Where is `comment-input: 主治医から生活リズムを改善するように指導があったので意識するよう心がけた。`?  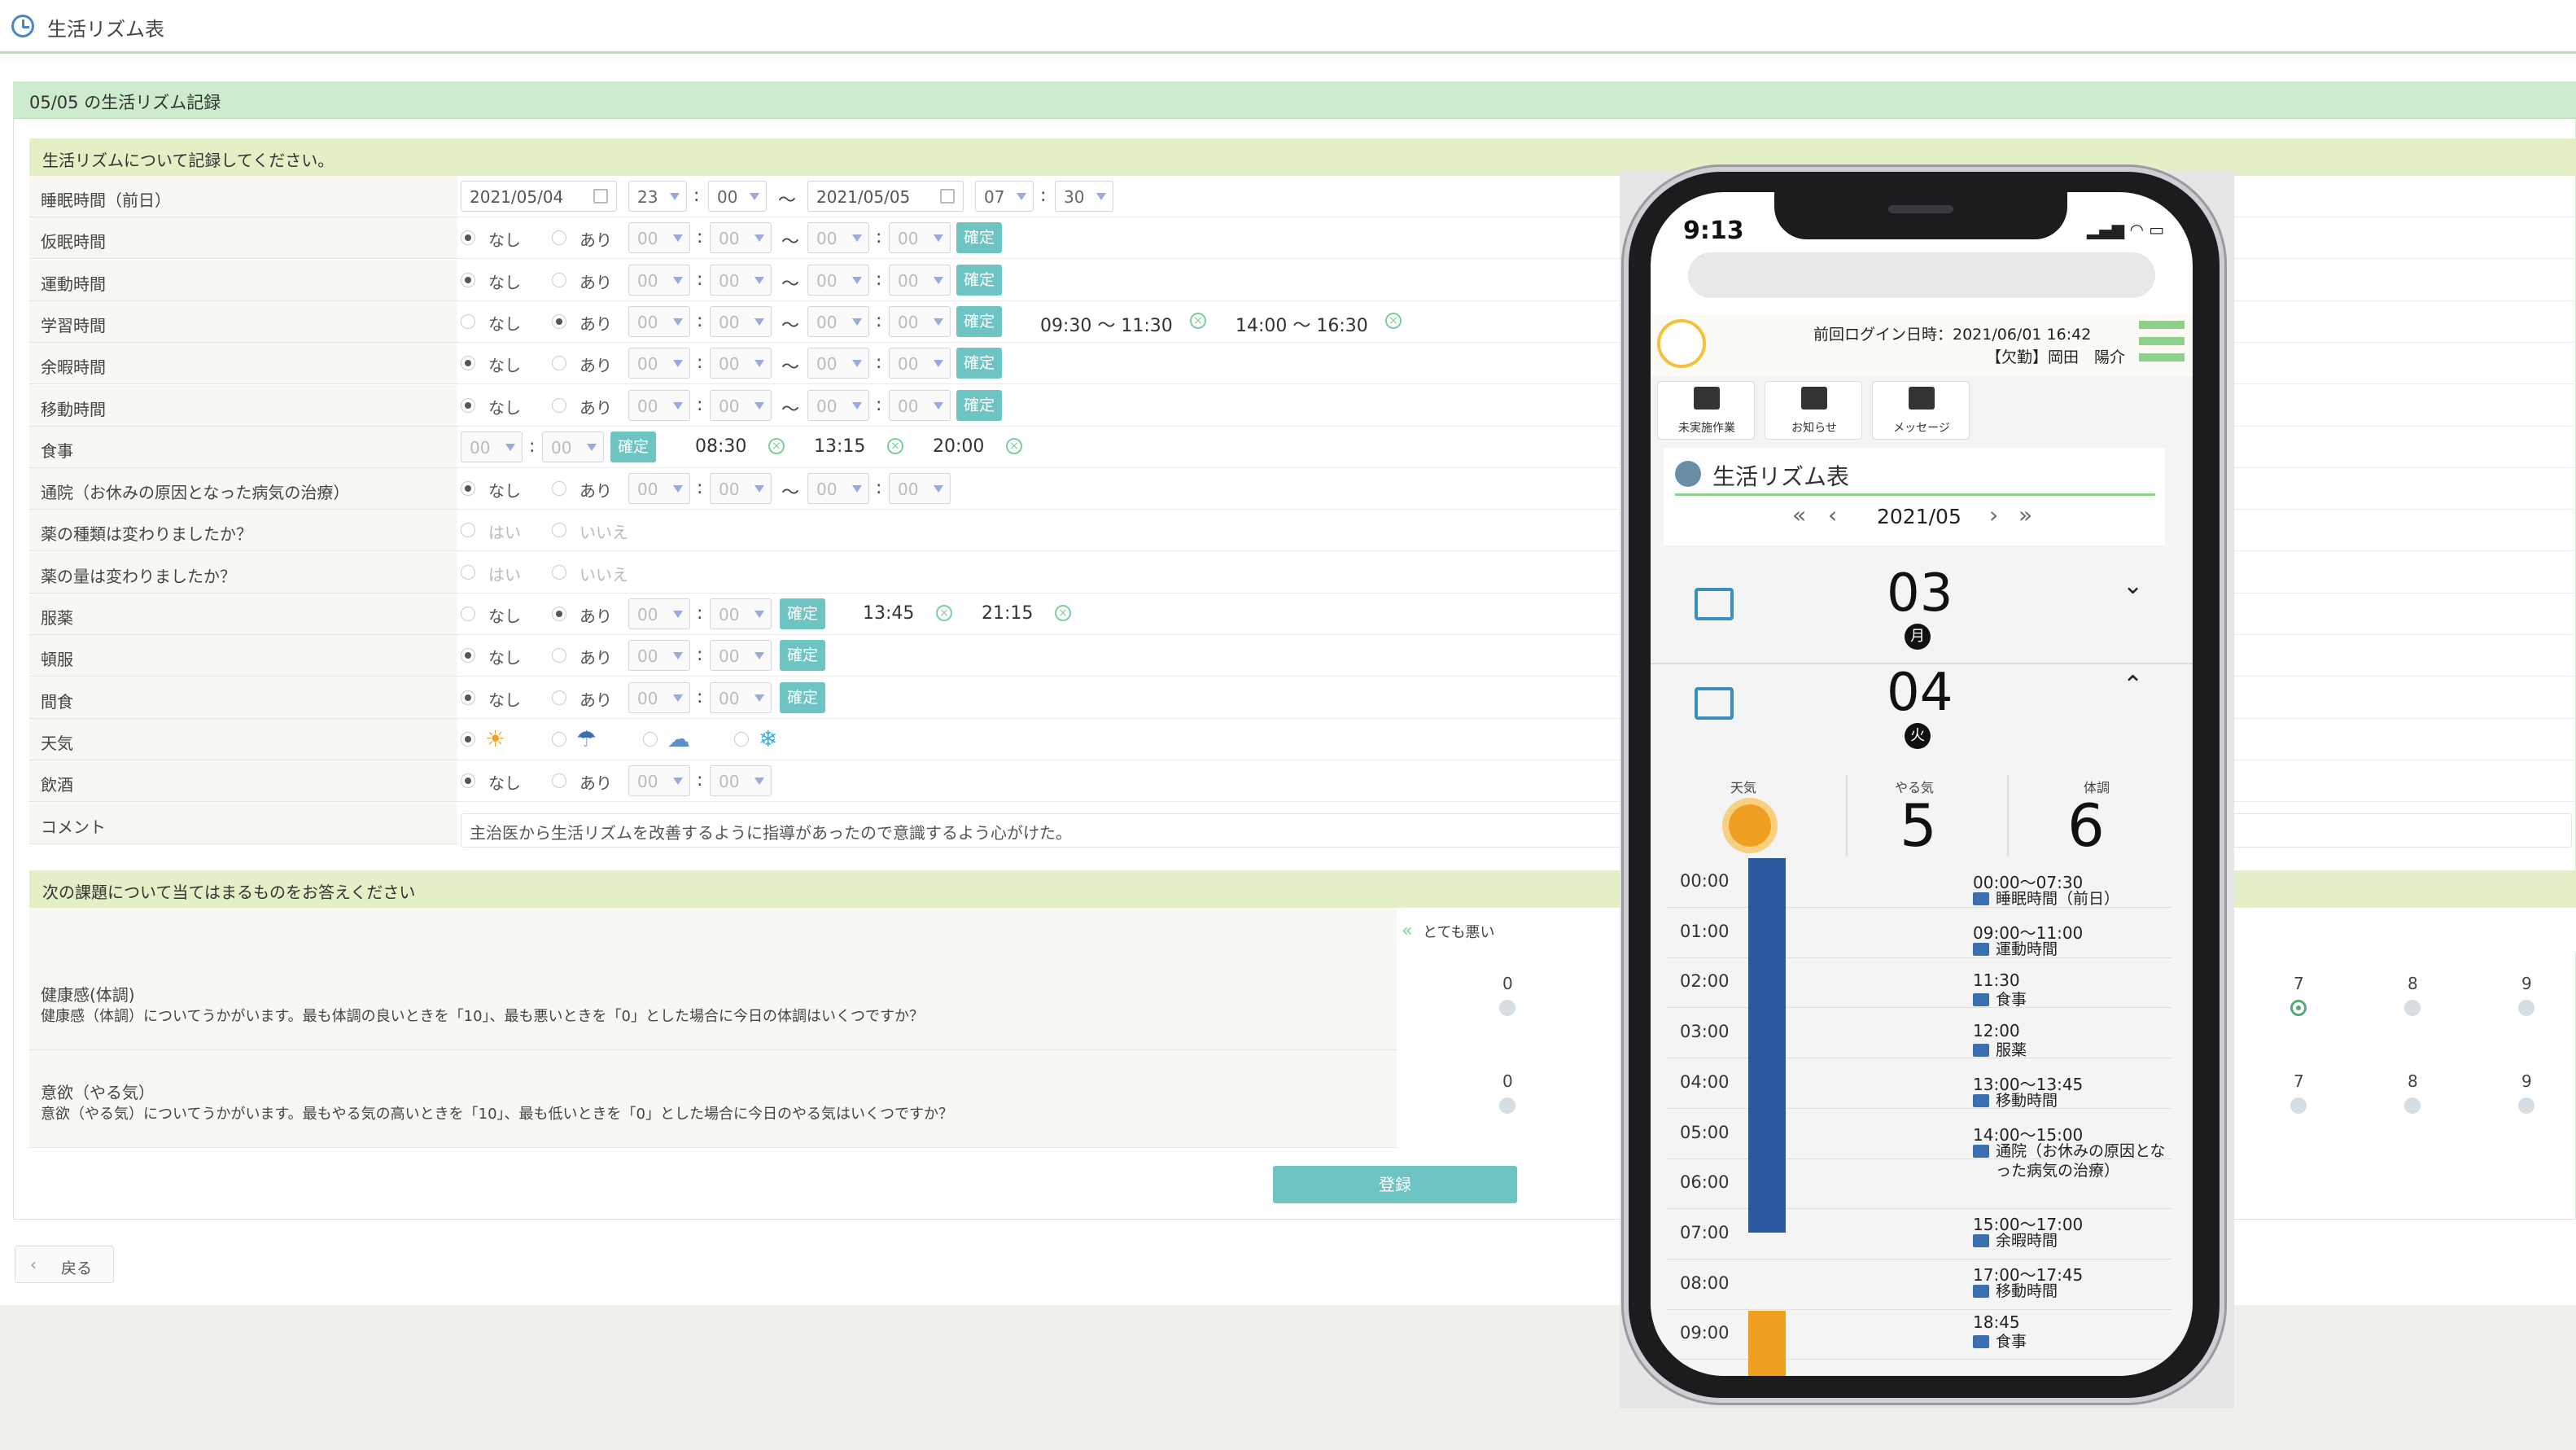 comment-input: 主治医から生活リズムを改善するように指導があったので意識するよう心がけた。 is located at coordinates (1516, 831).